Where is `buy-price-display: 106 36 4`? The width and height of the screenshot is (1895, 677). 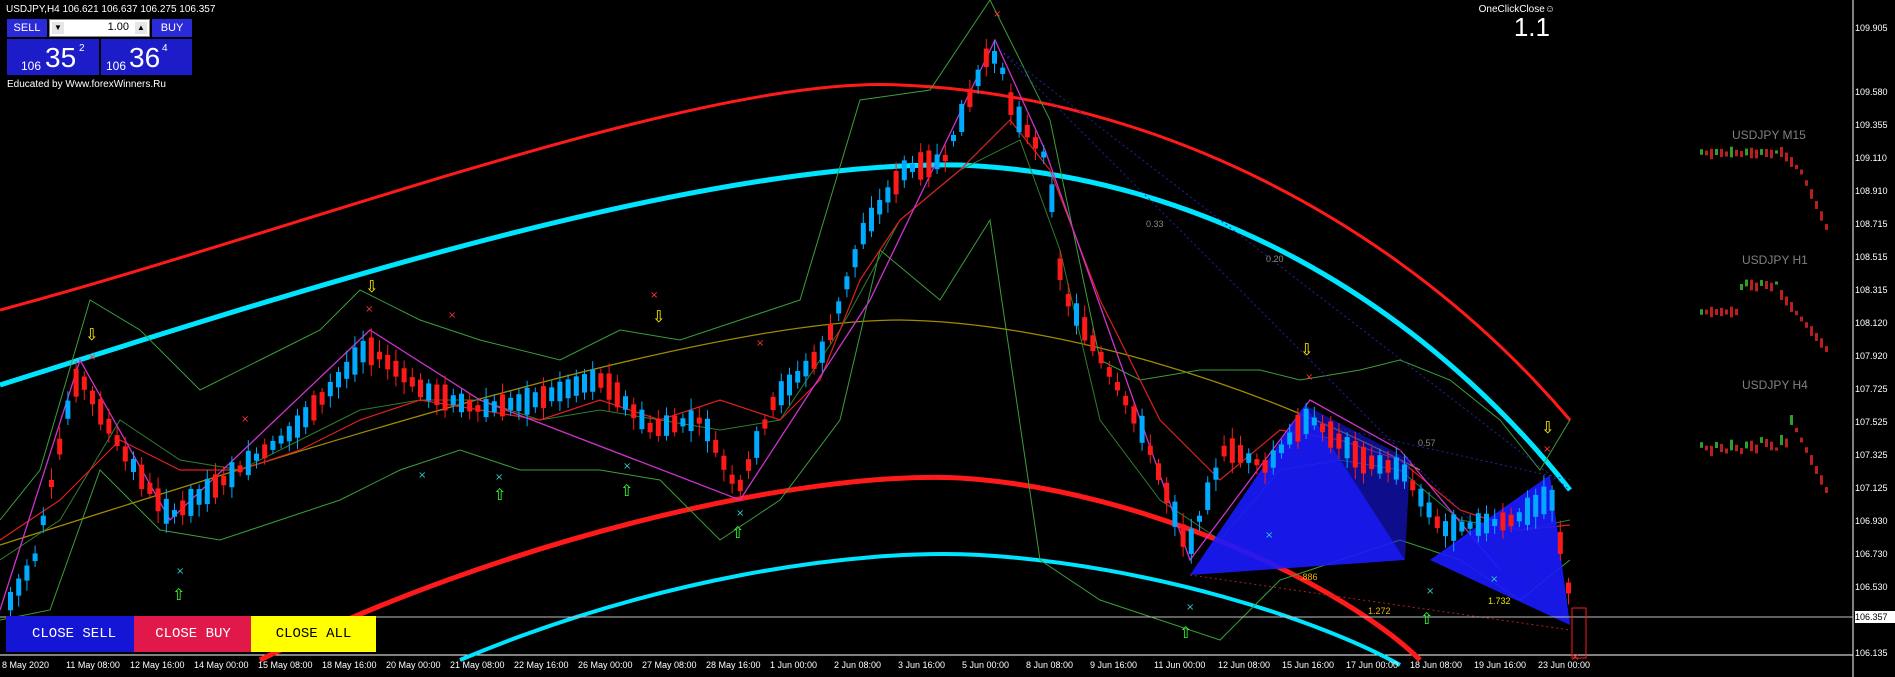
buy-price-display: 106 36 4 is located at coordinates (146, 57).